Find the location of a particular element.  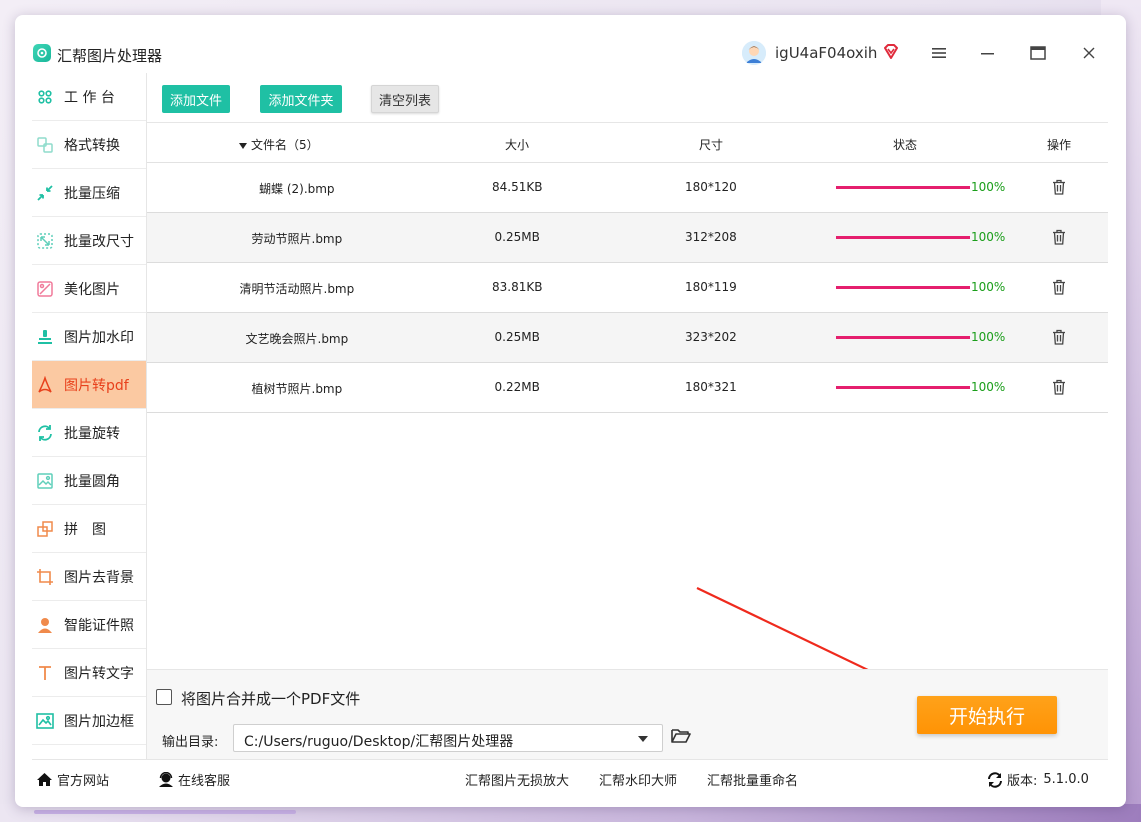

table-row: 劳动节照片.bmp 0.25MB 312*208 100% is located at coordinates (627, 238).